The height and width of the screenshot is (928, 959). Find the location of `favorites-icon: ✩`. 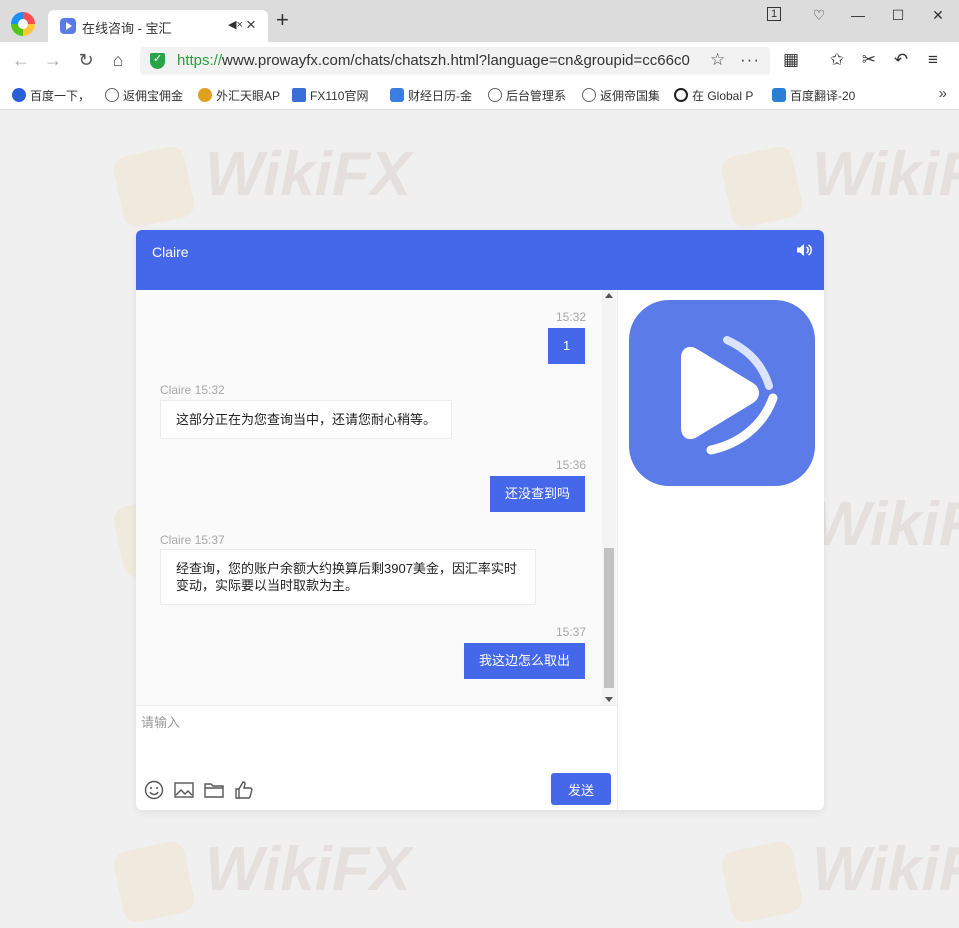

favorites-icon: ✩ is located at coordinates (837, 60).